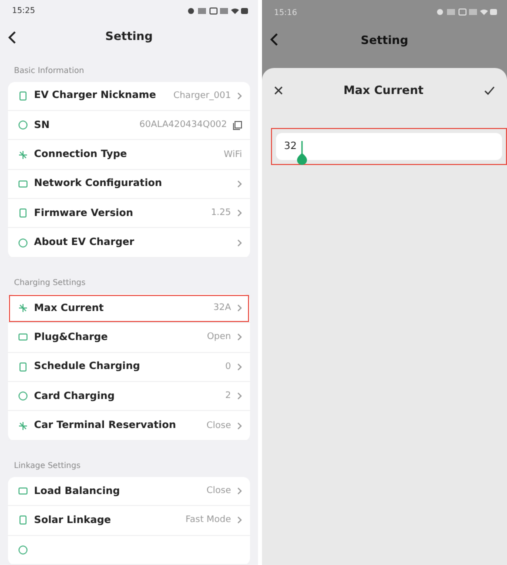 Image resolution: width=507 pixels, height=565 pixels. What do you see at coordinates (218, 337) in the screenshot?
I see `row-value: Open` at bounding box center [218, 337].